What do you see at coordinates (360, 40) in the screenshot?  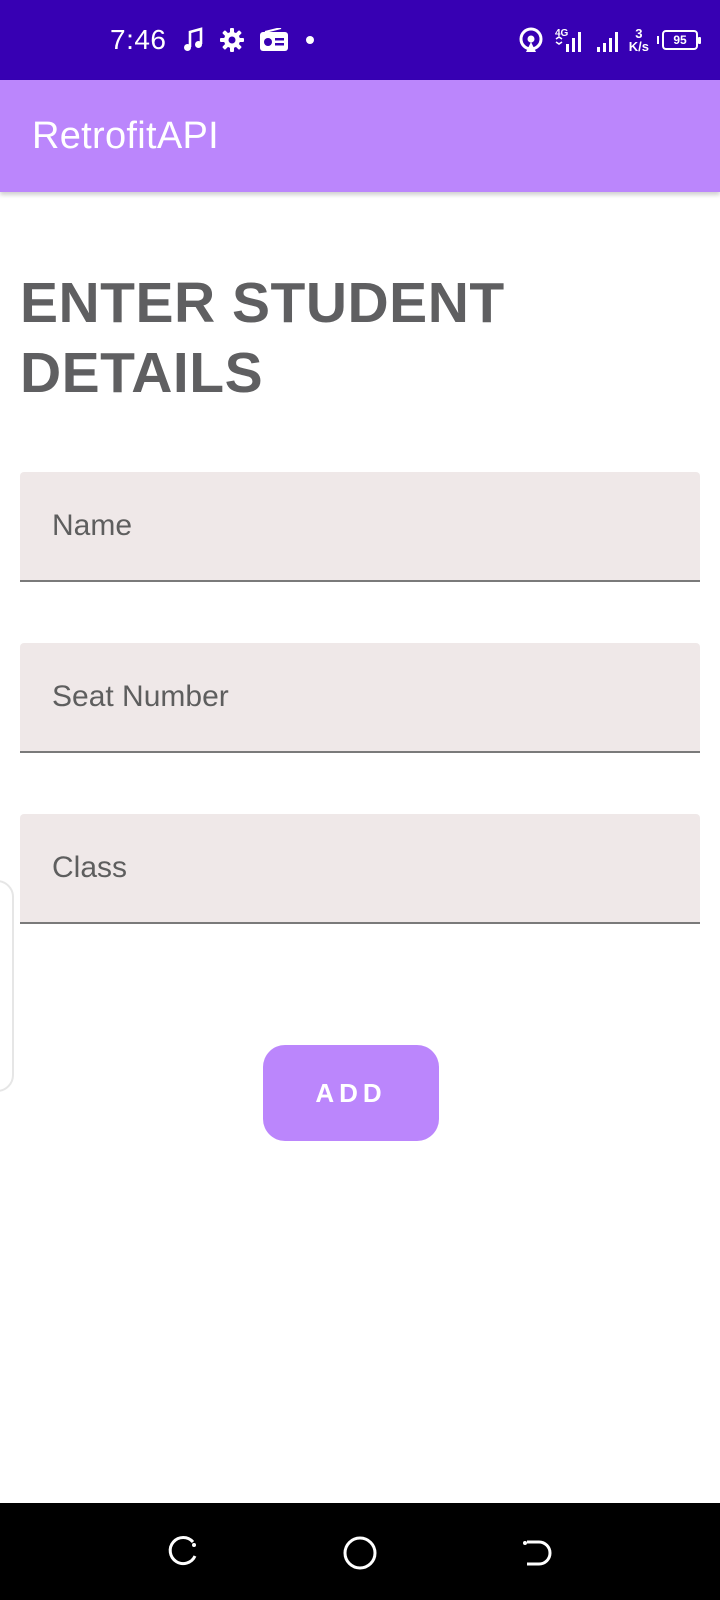 I see `status-bar: 7:46 4G 3 K/s 95` at bounding box center [360, 40].